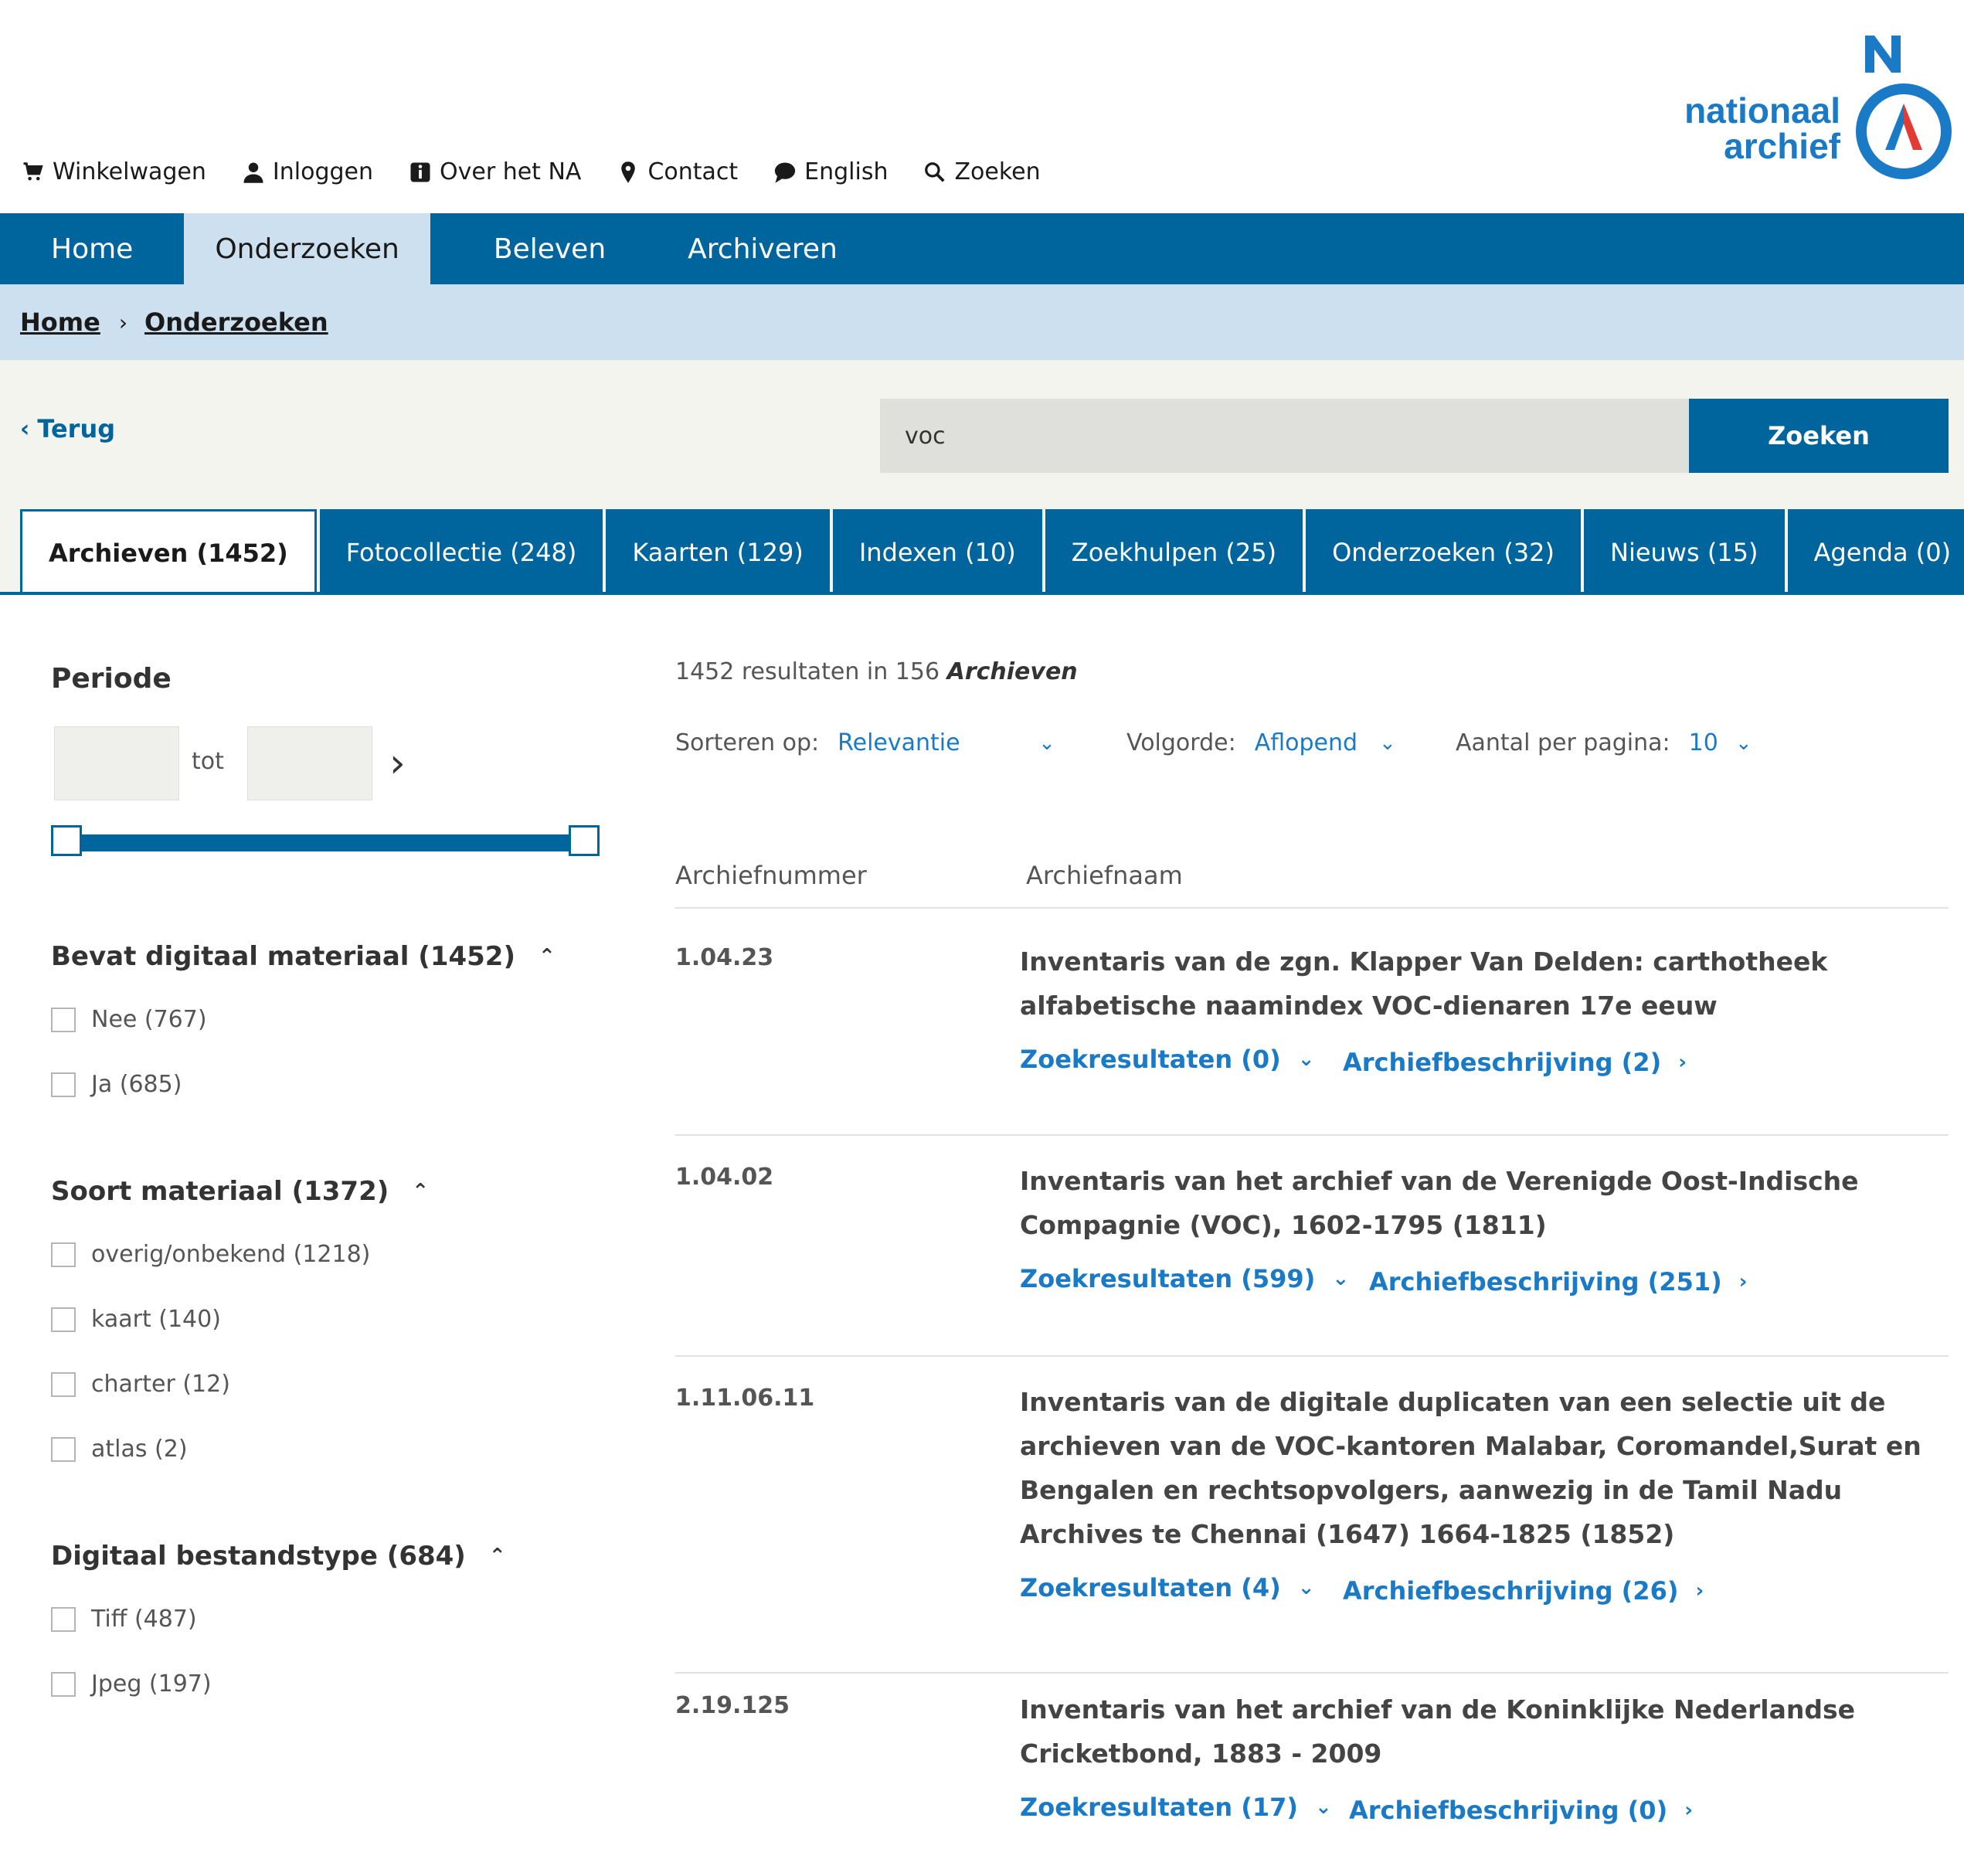  What do you see at coordinates (323, 843) in the screenshot?
I see `period-slider-track` at bounding box center [323, 843].